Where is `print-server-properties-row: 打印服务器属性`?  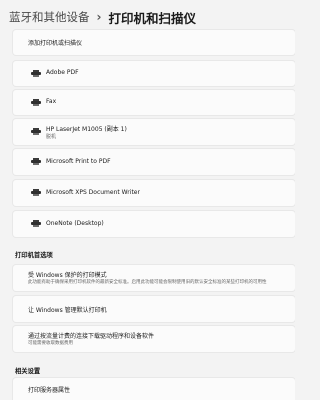
print-server-properties-row: 打印服务器属性 is located at coordinates (154, 389).